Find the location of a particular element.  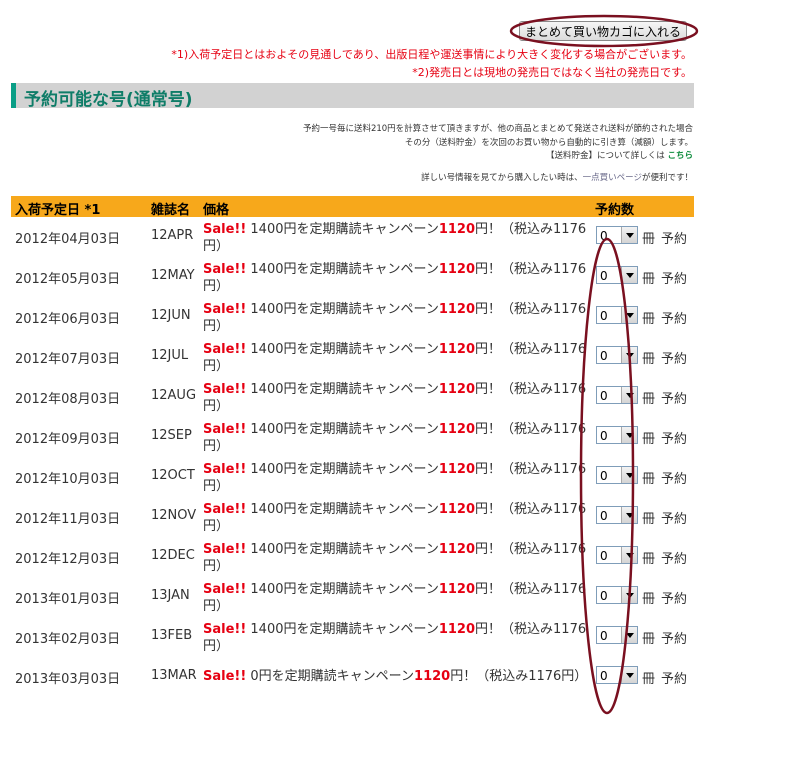

header-reserve-qty: 予約数 is located at coordinates (615, 210).